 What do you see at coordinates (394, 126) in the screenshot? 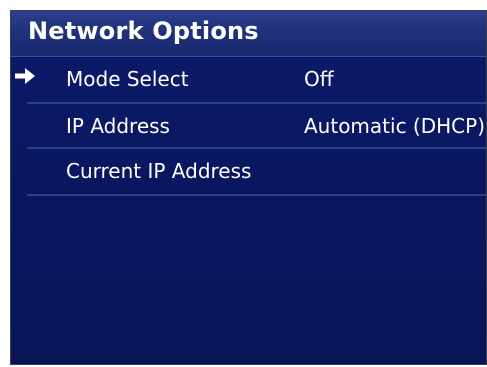
I see `menu-item-value: Automatic (DHCP)` at bounding box center [394, 126].